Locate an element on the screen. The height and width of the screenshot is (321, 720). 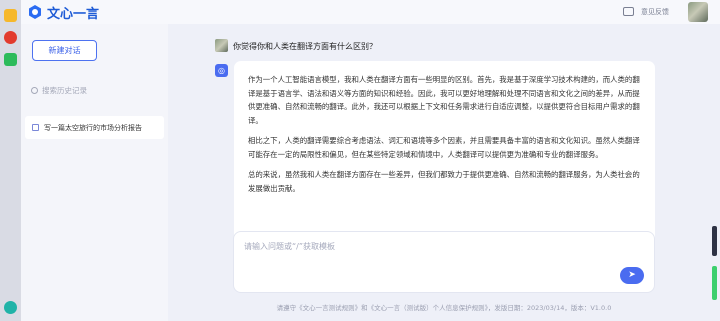
chat-icon is located at coordinates (35, 127).